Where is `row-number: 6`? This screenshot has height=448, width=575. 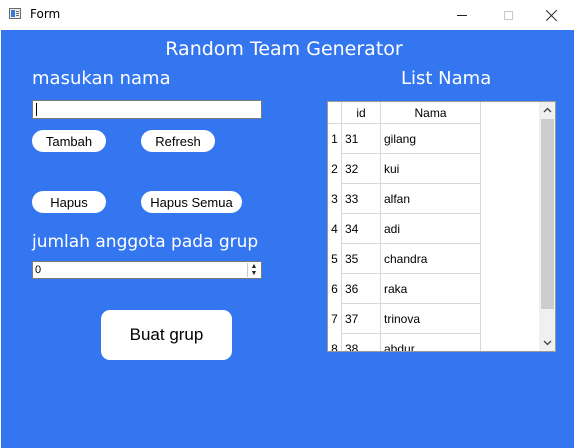
row-number: 6 is located at coordinates (335, 289).